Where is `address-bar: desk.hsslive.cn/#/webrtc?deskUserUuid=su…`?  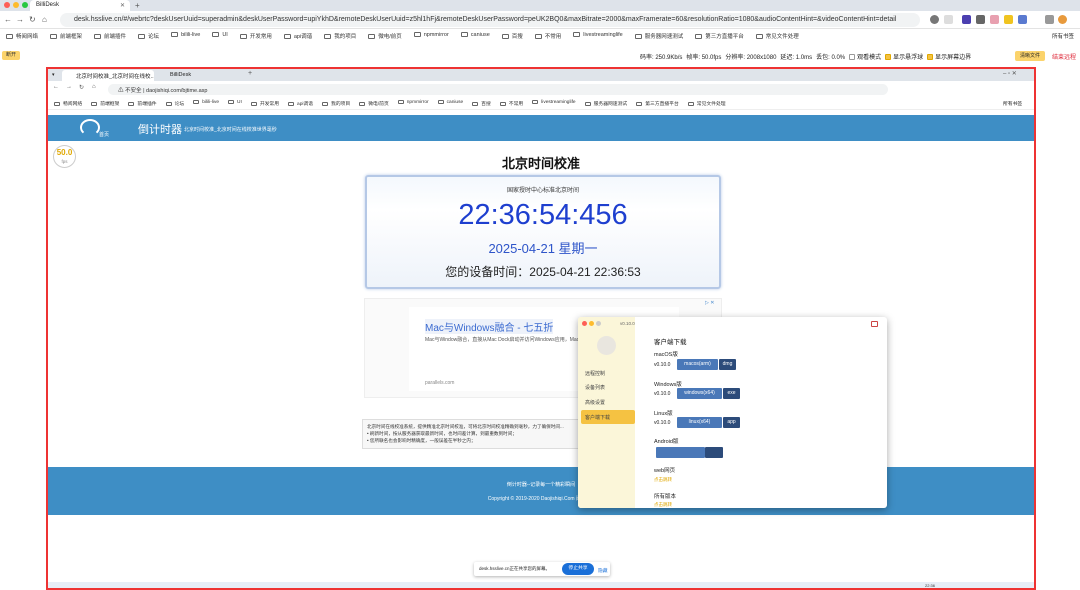
address-bar: desk.hsslive.cn/#/webrtc?deskUserUuid=su… is located at coordinates (490, 20).